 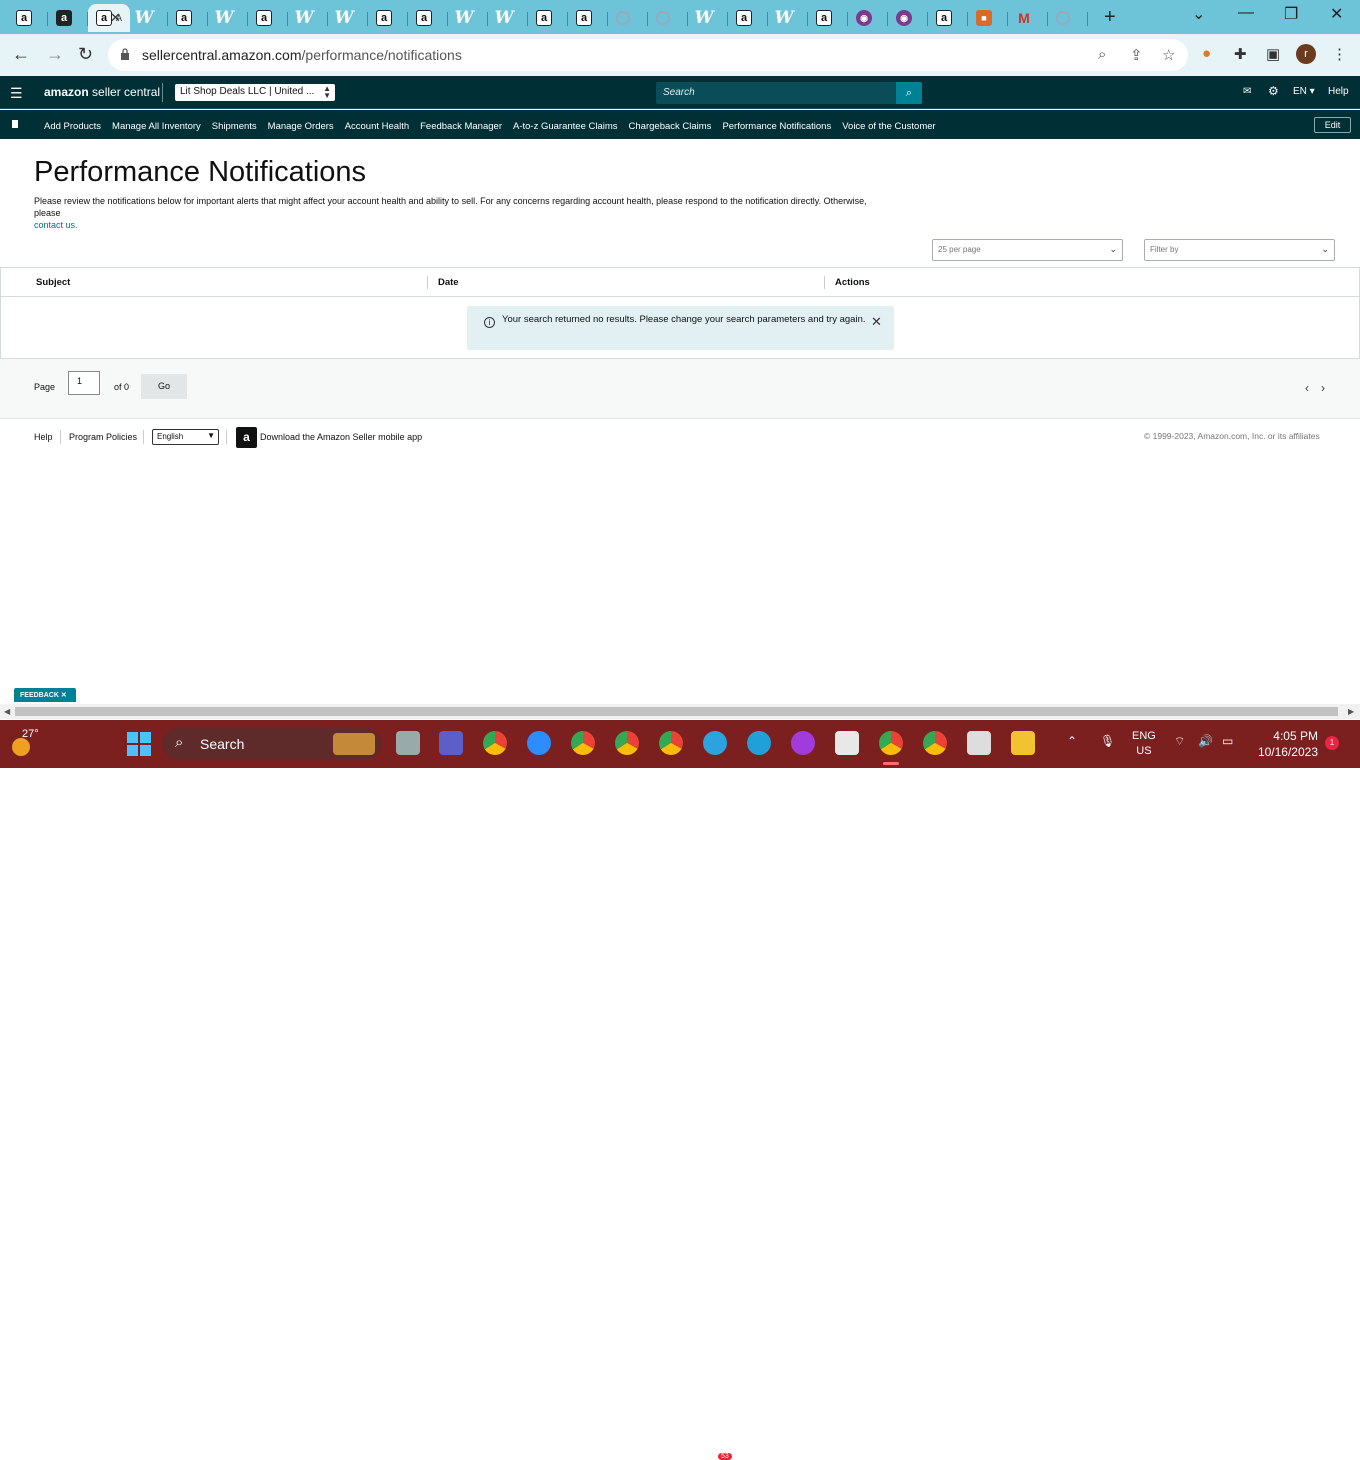 What do you see at coordinates (1351, 711) in the screenshot?
I see `scroll-right-icon: ▶` at bounding box center [1351, 711].